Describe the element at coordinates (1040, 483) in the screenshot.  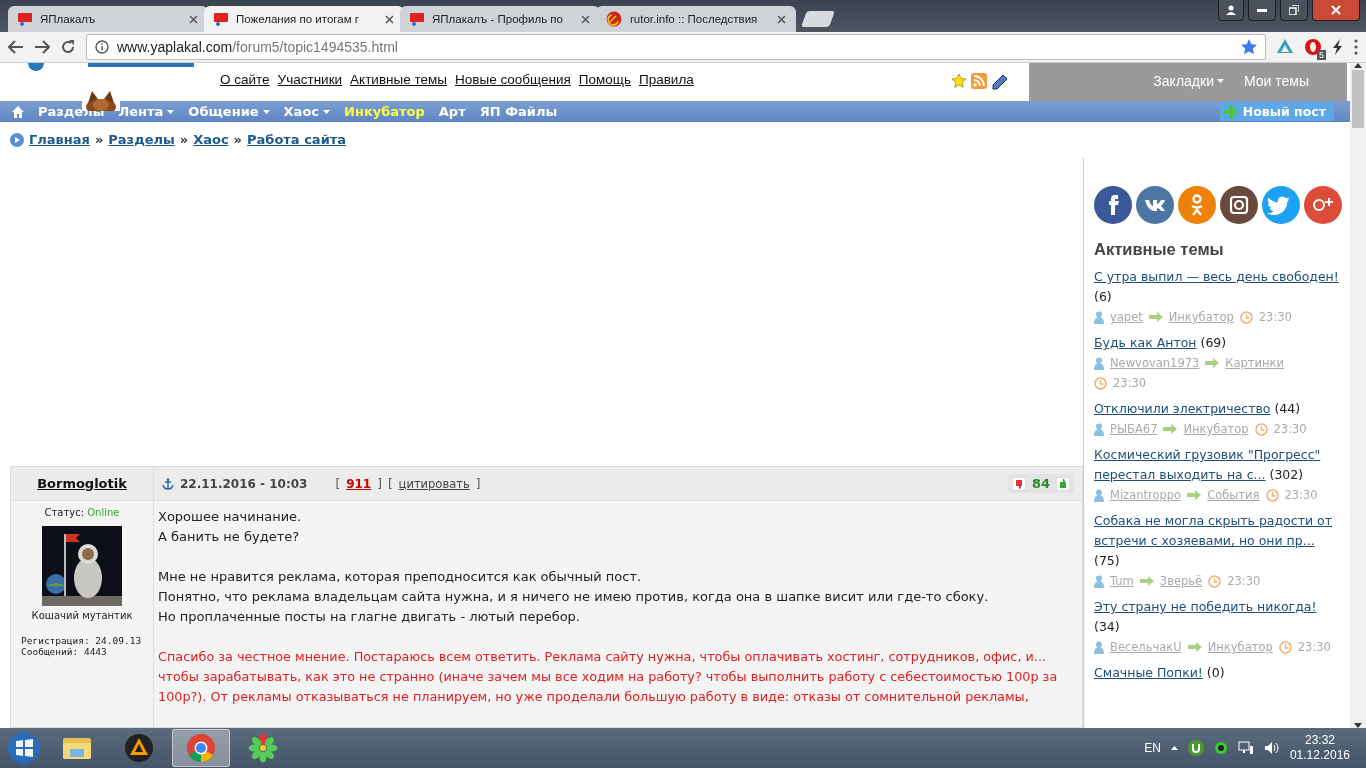
I see `rating-value: 84` at that location.